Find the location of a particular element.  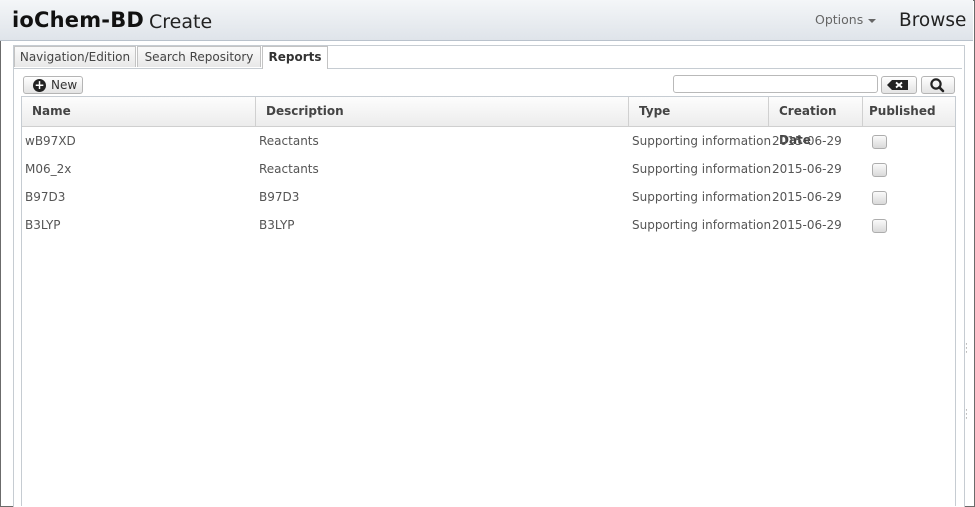

browse-link: Browse is located at coordinates (932, 20).